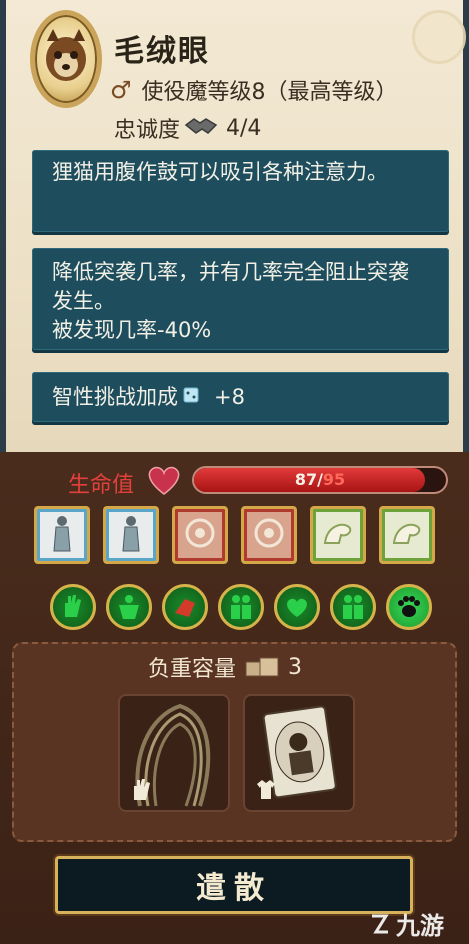 The width and height of the screenshot is (469, 944). Describe the element at coordinates (66, 55) in the screenshot. I see `raccoon-face-icon` at that location.